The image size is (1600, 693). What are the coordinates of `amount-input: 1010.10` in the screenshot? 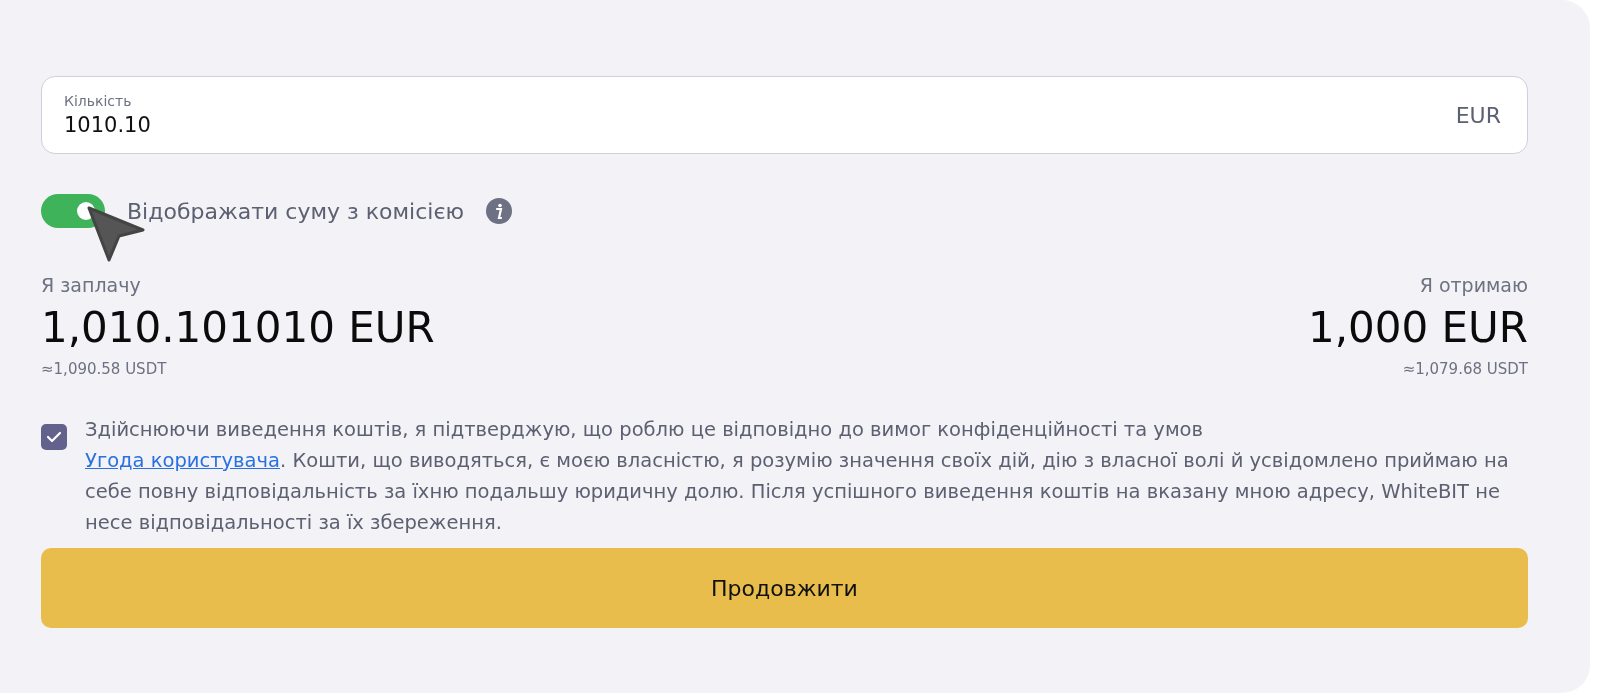 It's located at (214, 125).